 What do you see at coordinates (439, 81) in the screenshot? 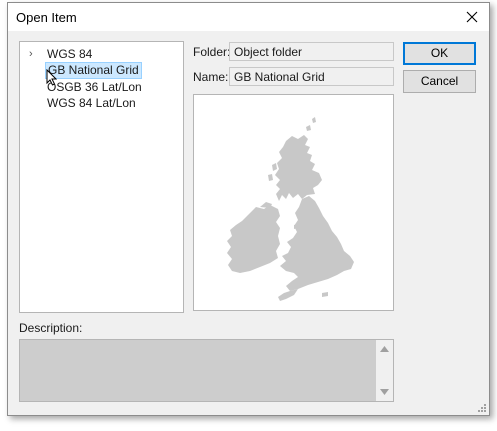
I see `cancel-button: Cancel` at bounding box center [439, 81].